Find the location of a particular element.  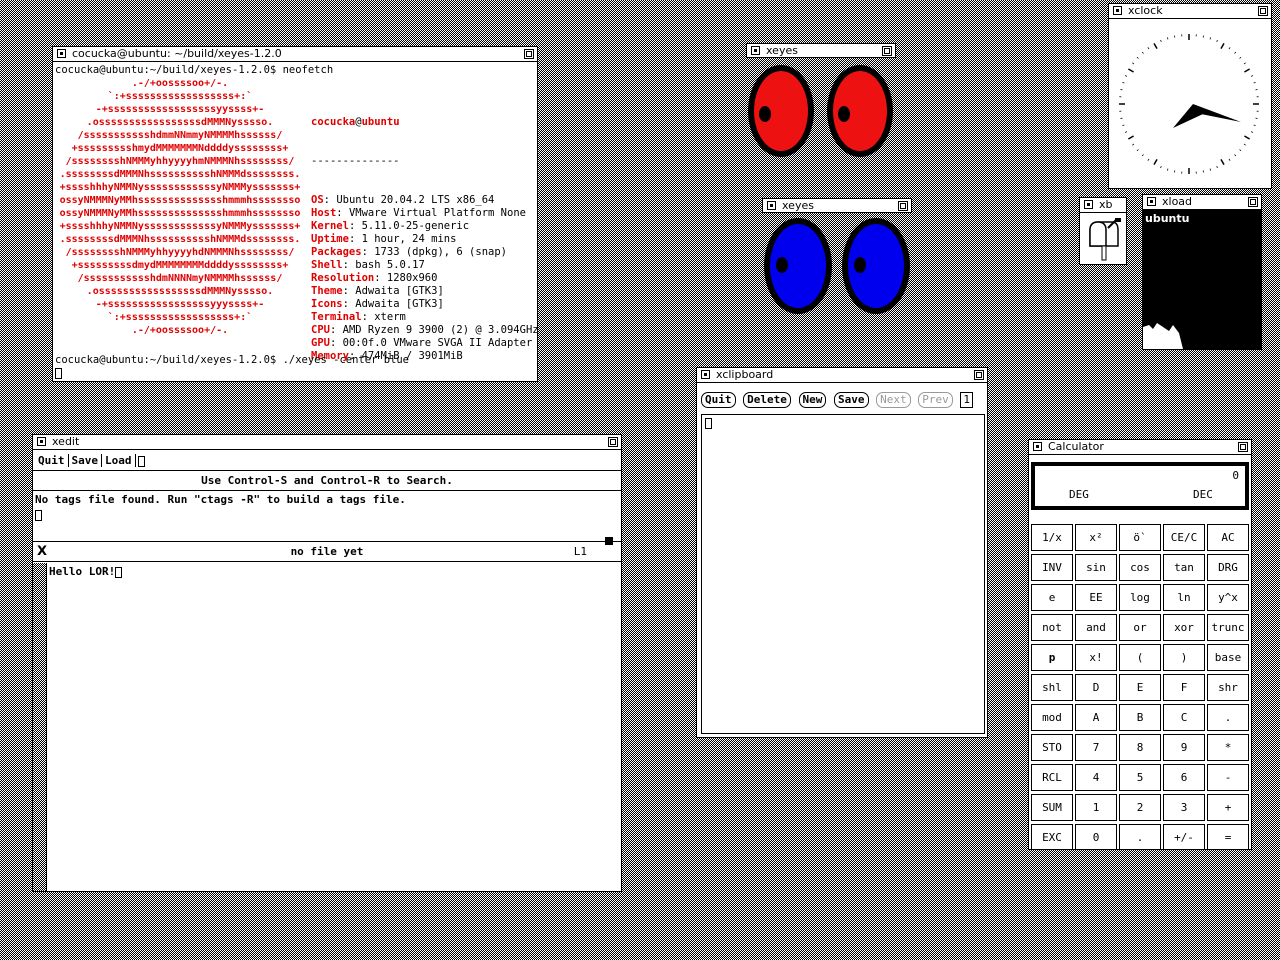

calc-key: shr is located at coordinates (1228, 687).